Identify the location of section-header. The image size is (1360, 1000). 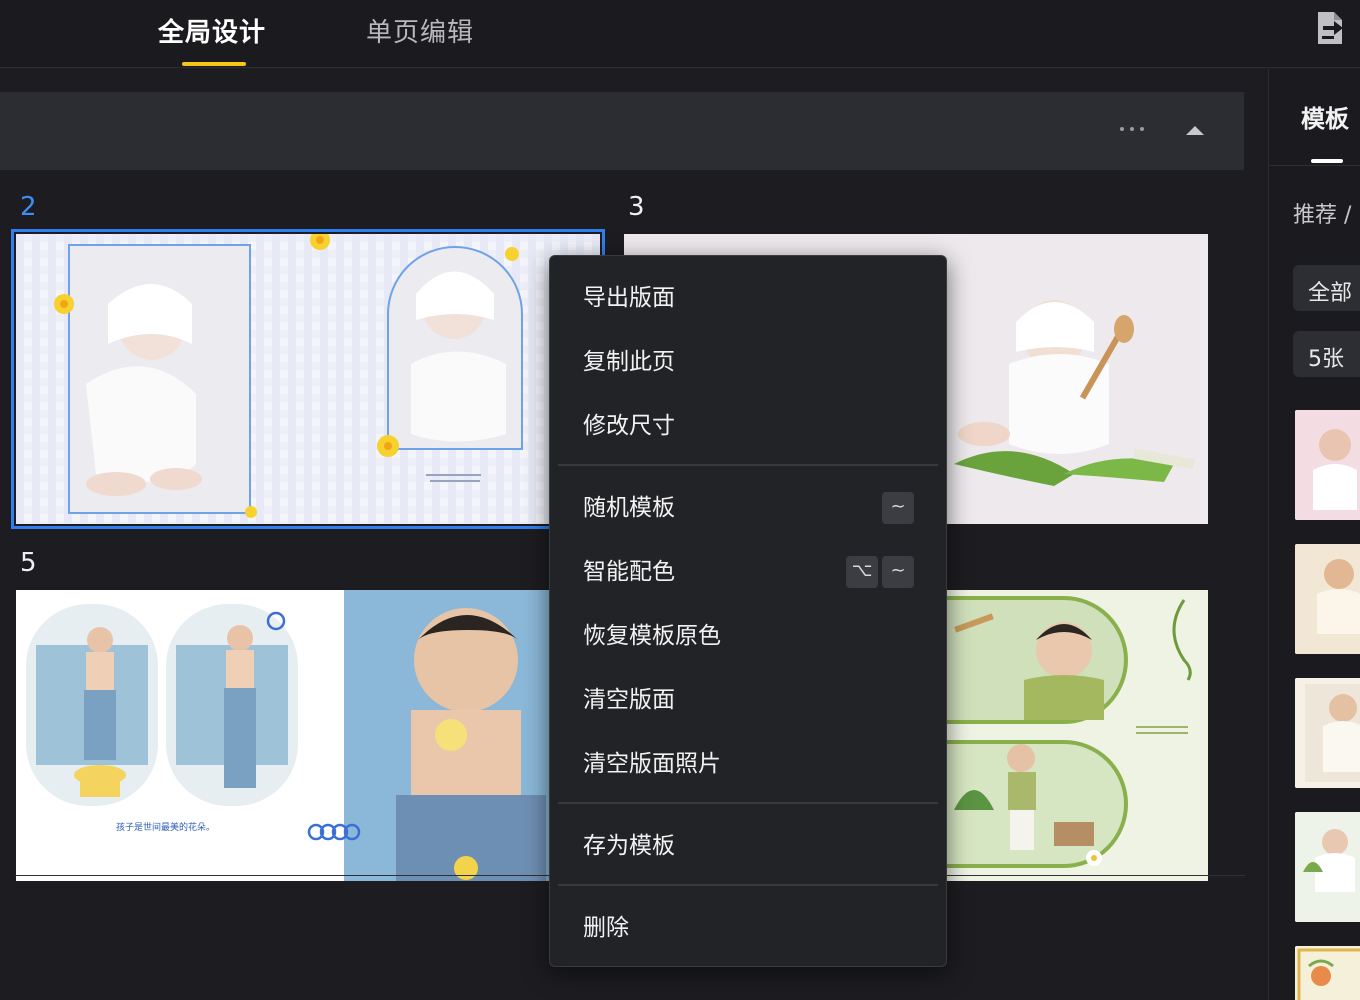
(622, 131).